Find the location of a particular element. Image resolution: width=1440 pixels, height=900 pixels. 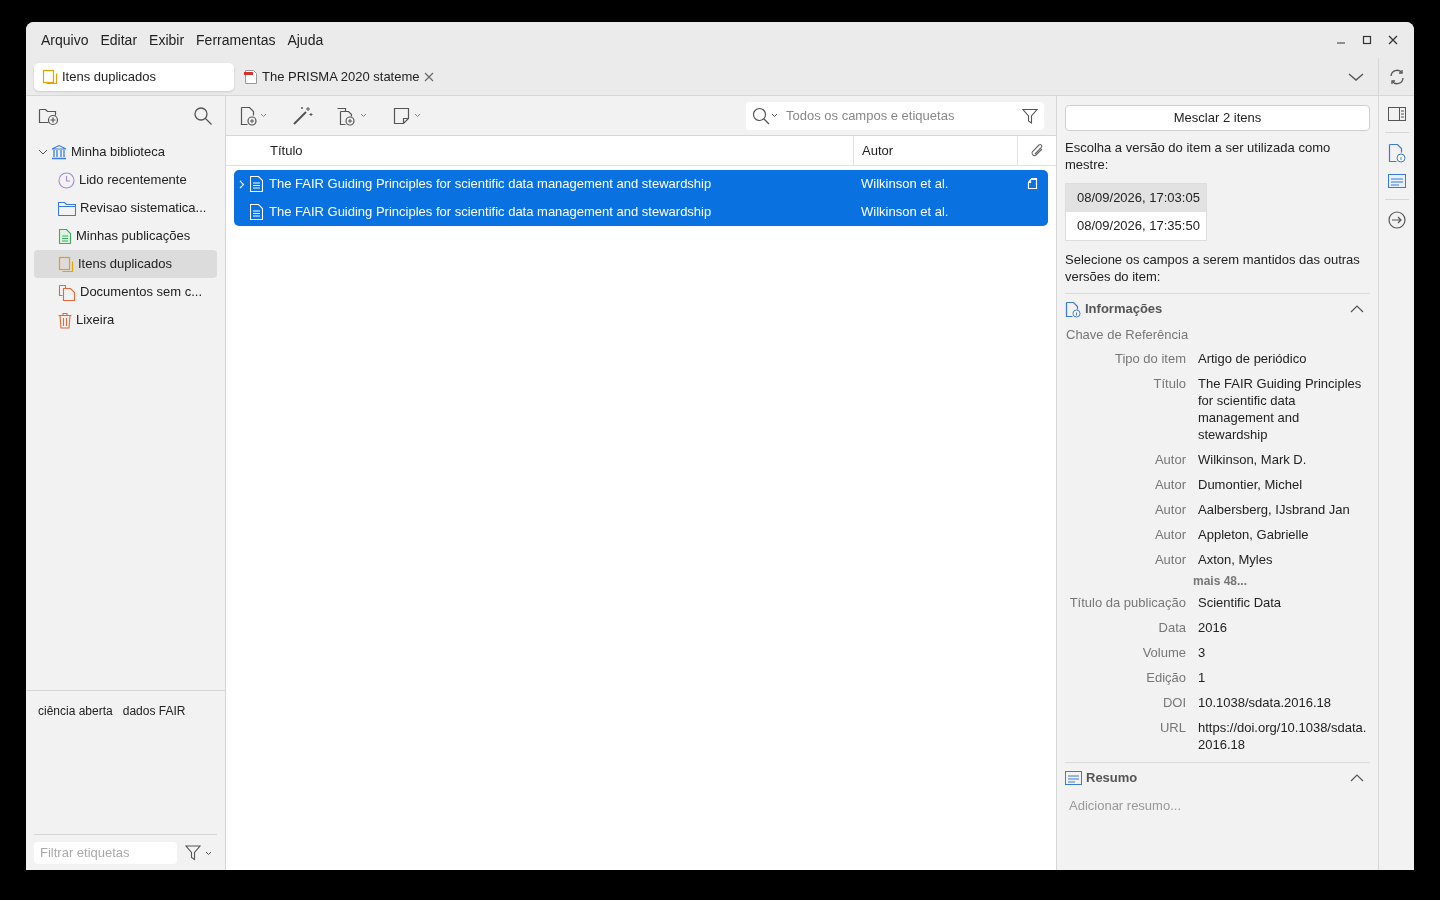

field-value: Aalbersberg, IJsbrand Jan is located at coordinates (1283, 509).